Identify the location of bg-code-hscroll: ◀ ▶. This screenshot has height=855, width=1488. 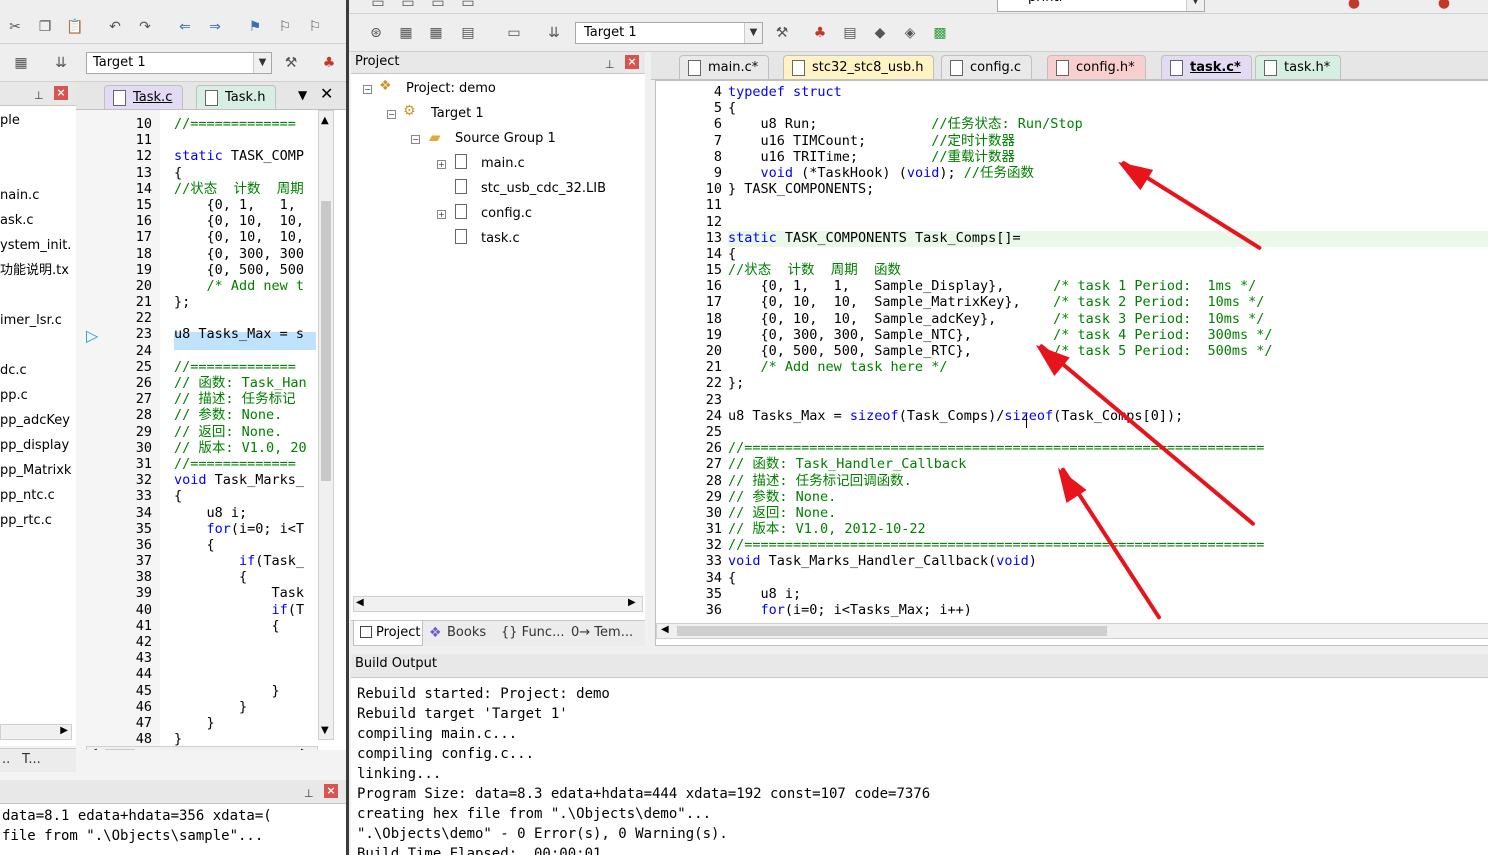
(202, 748).